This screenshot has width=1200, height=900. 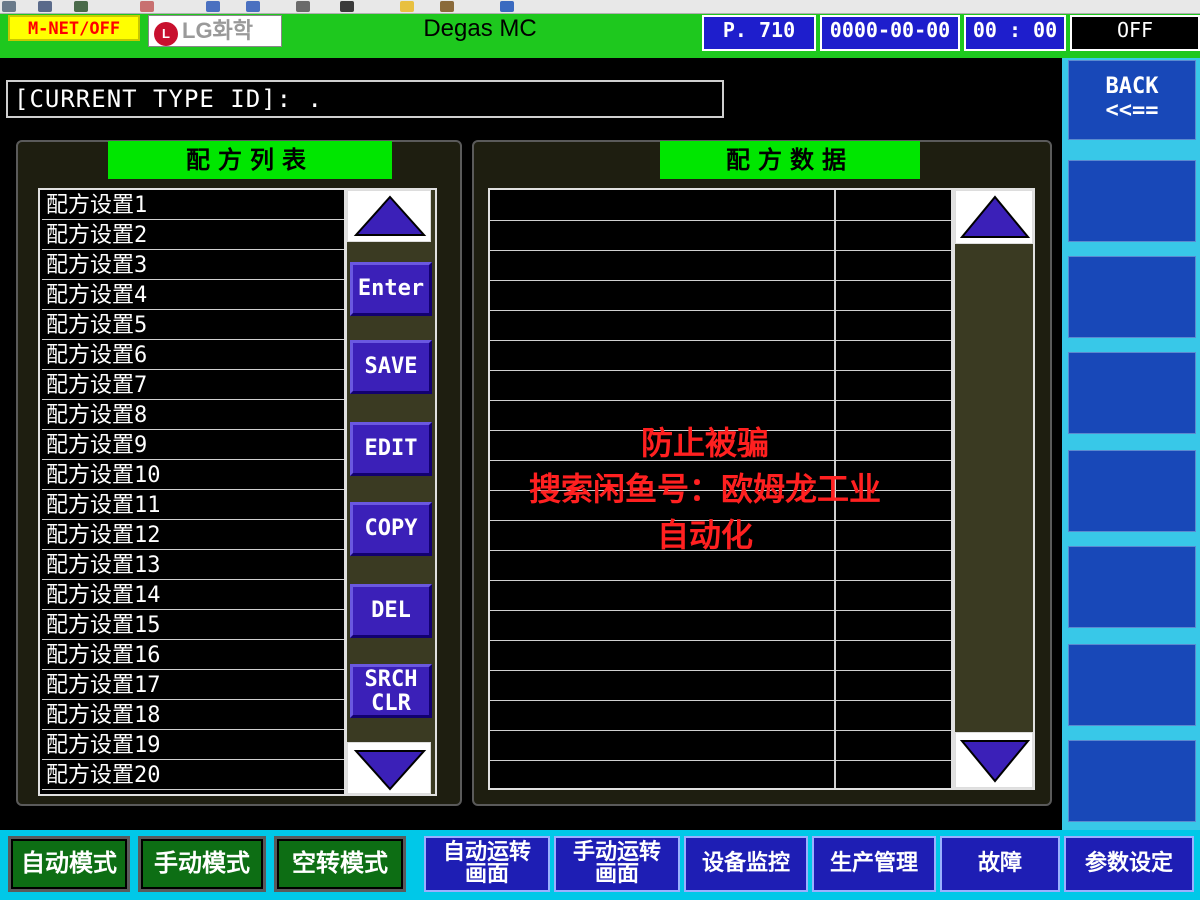 I want to click on recipe-list-item: 配方设置9, so click(x=193, y=446).